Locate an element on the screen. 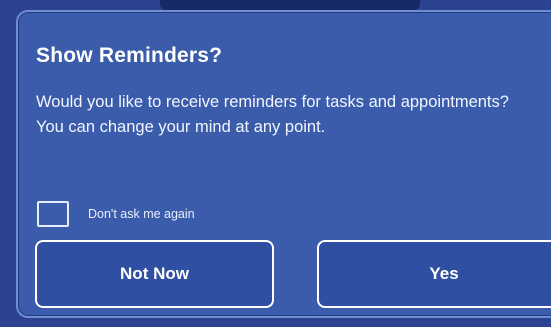  backdrop-header-fragment is located at coordinates (290, 5).